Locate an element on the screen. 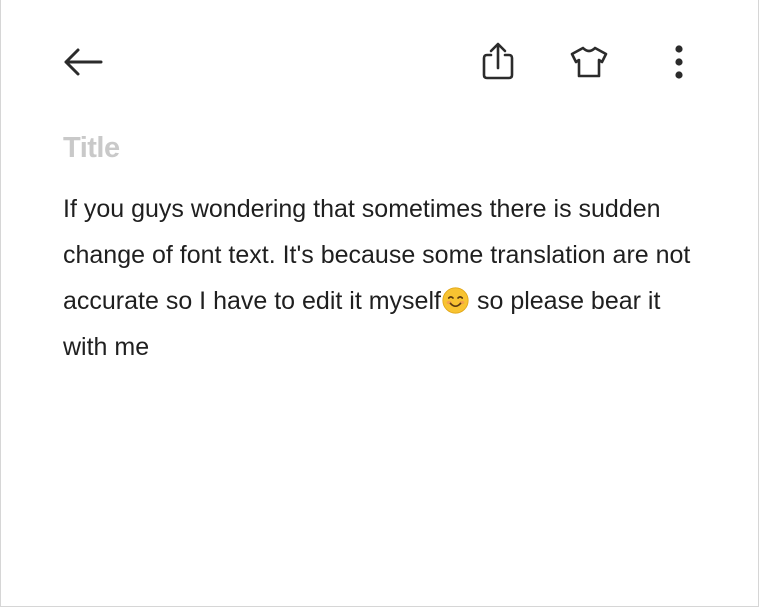 Image resolution: width=760 pixels, height=608 pixels. share-icon is located at coordinates (498, 61).